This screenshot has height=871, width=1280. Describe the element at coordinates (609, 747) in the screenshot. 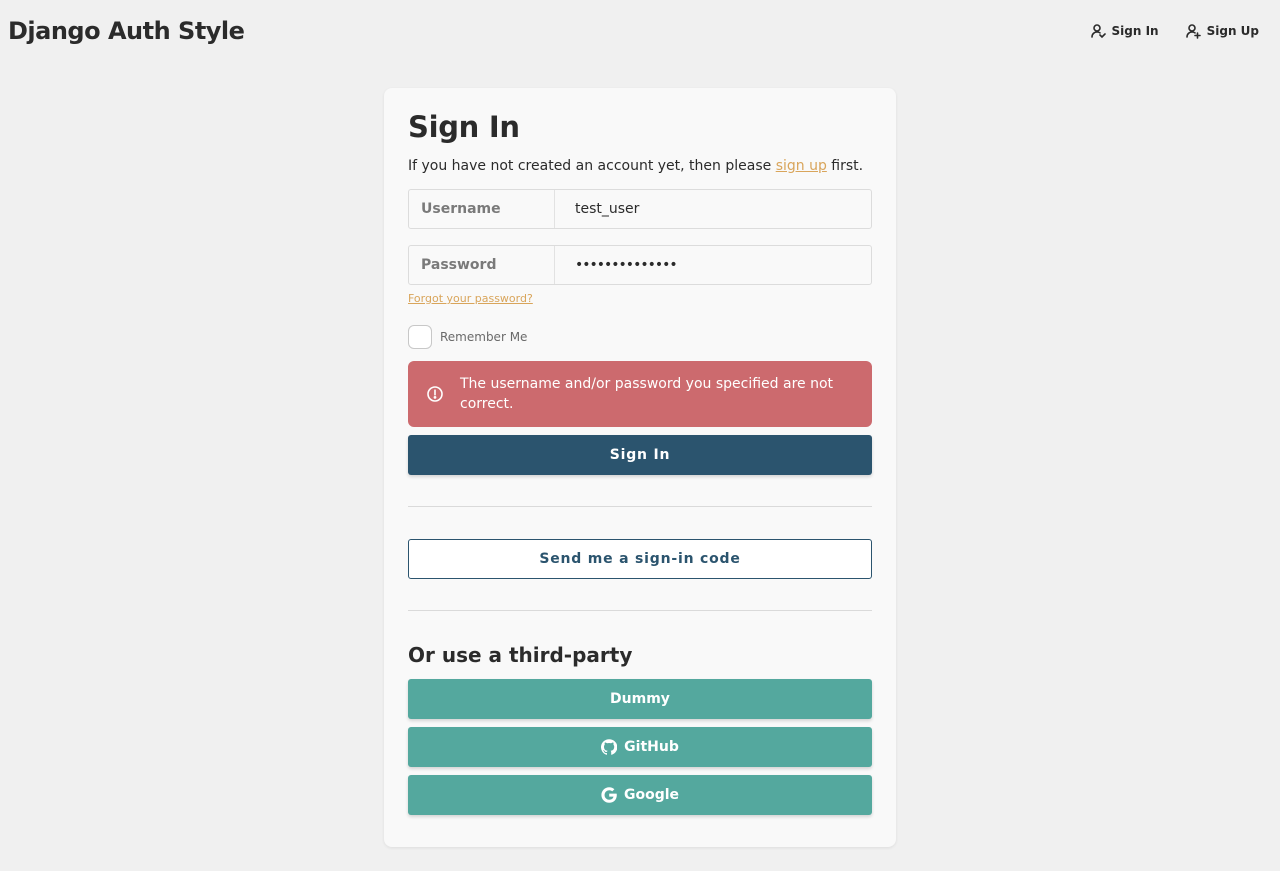

I see `github-icon` at that location.